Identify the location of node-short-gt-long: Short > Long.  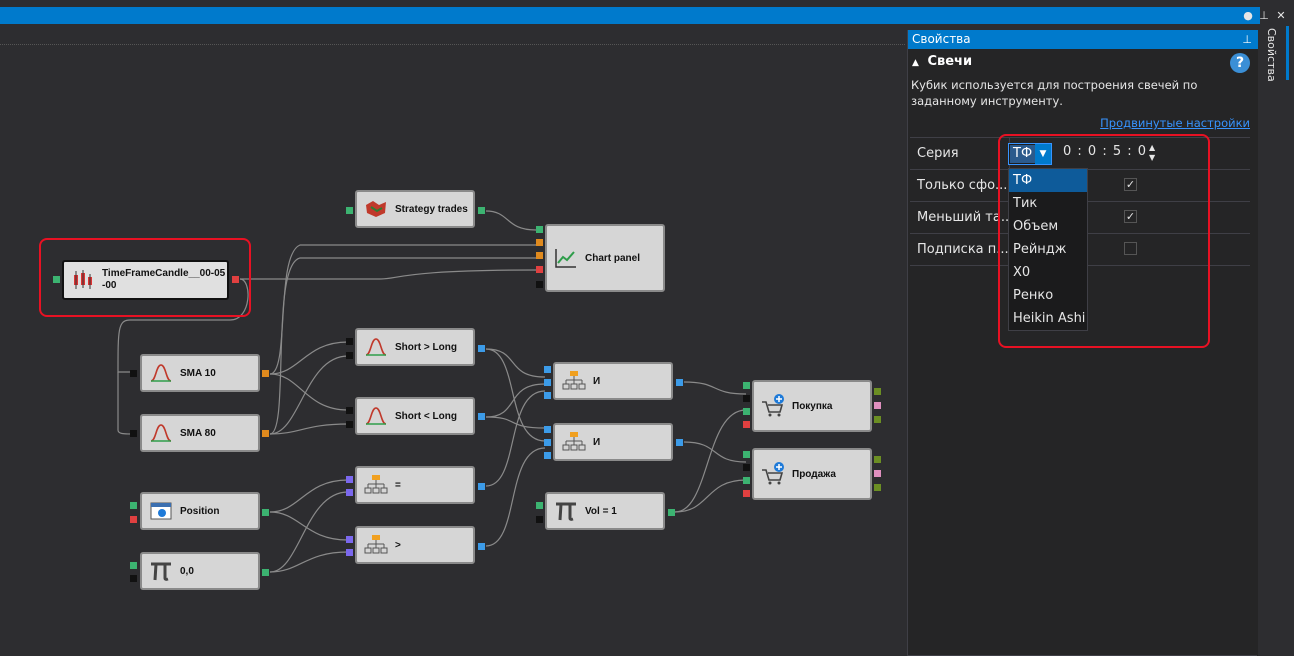
(415, 347).